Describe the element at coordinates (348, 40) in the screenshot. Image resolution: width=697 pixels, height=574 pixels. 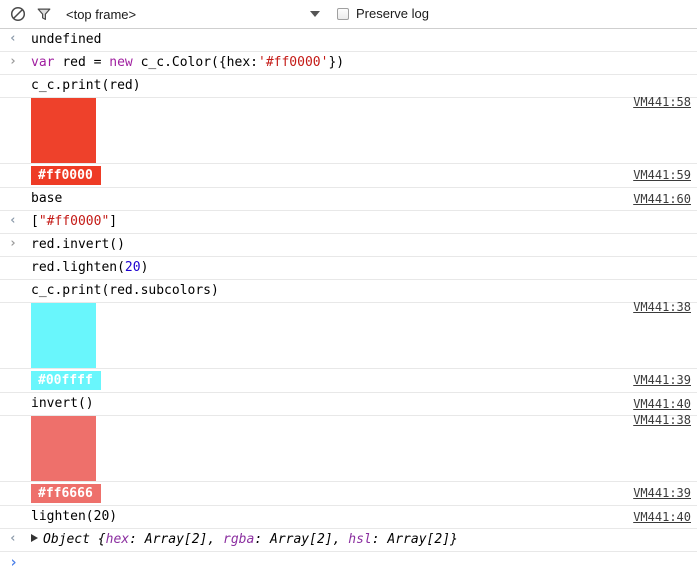
I see `console-row: ‹ undefined` at that location.